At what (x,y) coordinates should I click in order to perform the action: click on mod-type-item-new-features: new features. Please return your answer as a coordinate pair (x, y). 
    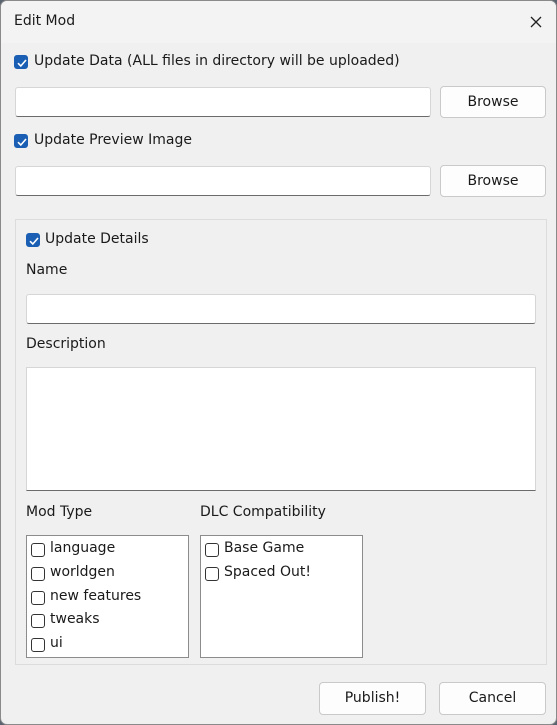
    Looking at the image, I should click on (104, 597).